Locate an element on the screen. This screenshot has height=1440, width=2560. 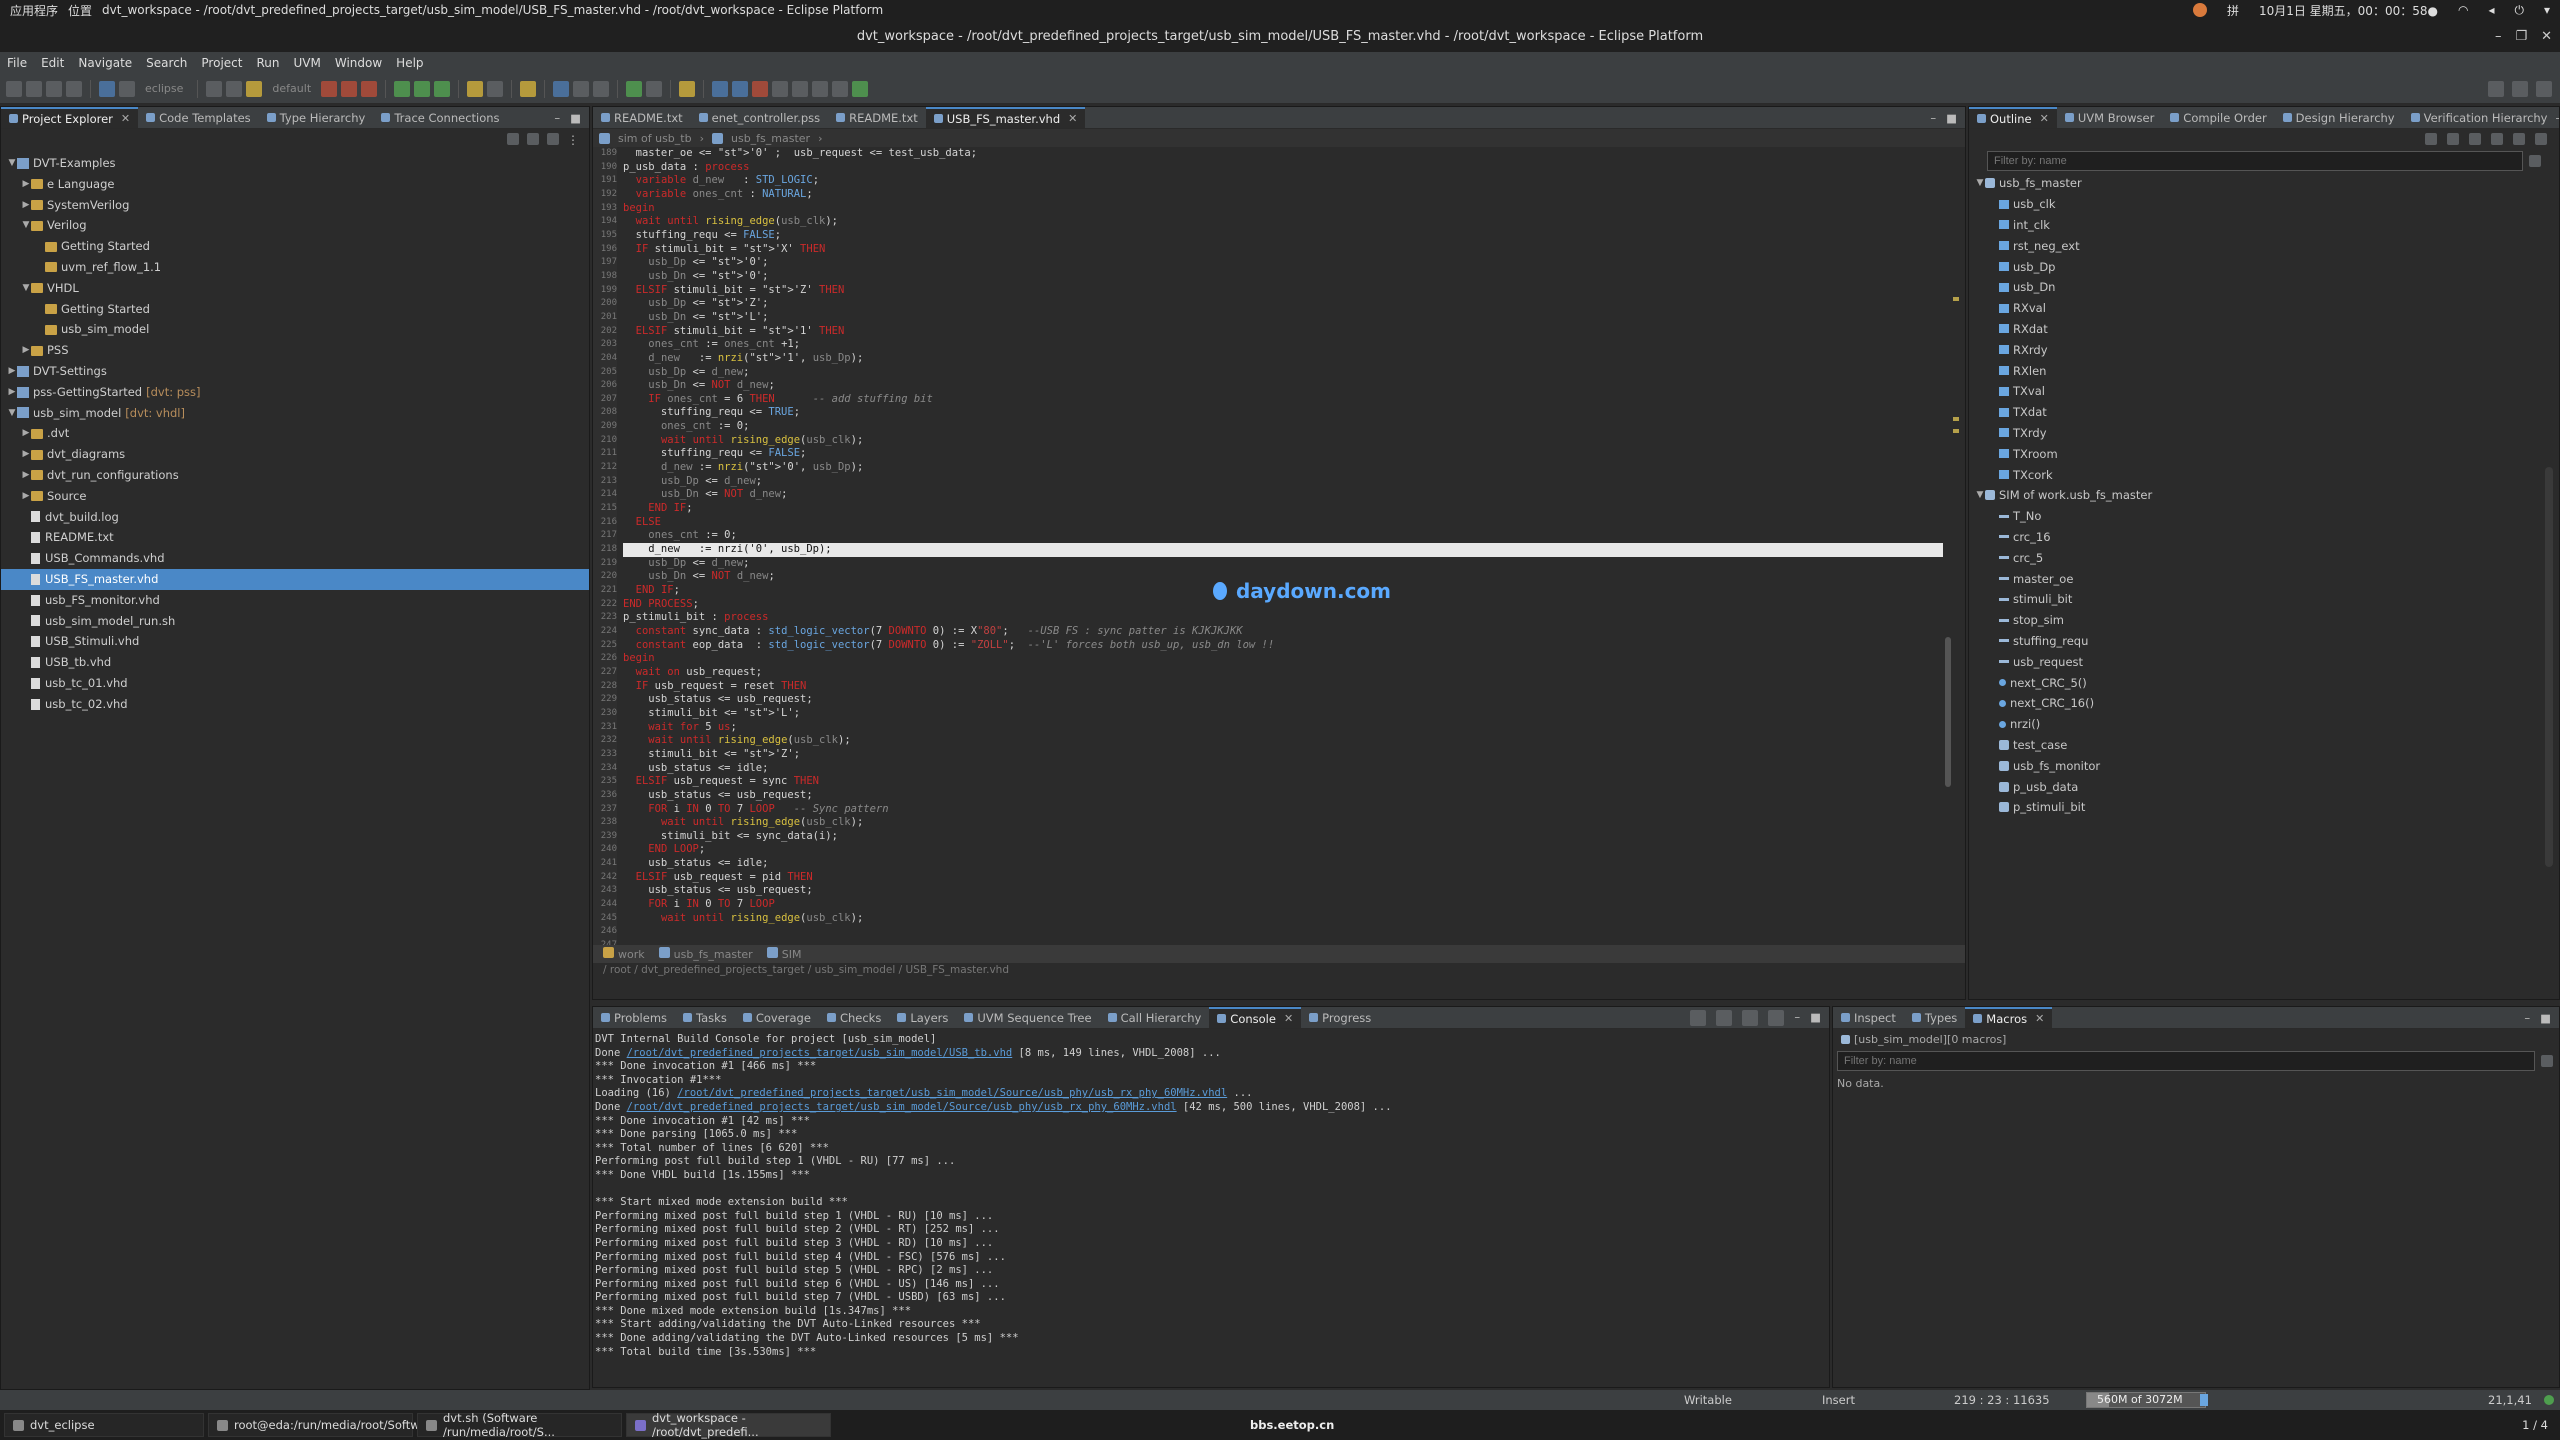
code-line: usb_status <= usb_request; is located at coordinates (1283, 891).